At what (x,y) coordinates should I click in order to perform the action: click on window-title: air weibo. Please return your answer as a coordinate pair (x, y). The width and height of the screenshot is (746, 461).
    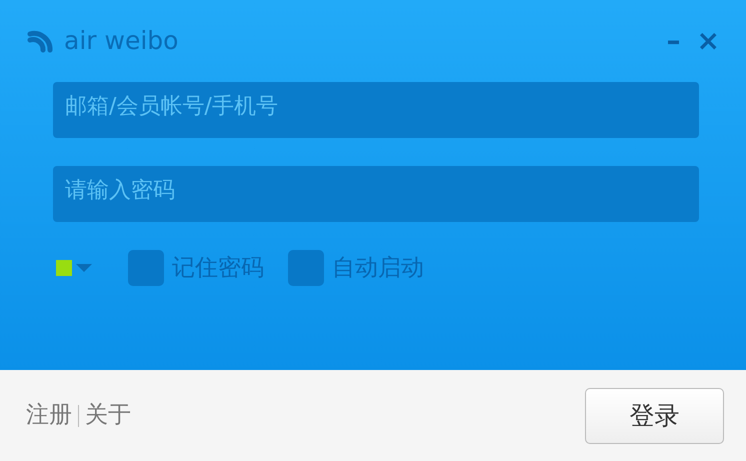
    Looking at the image, I should click on (121, 41).